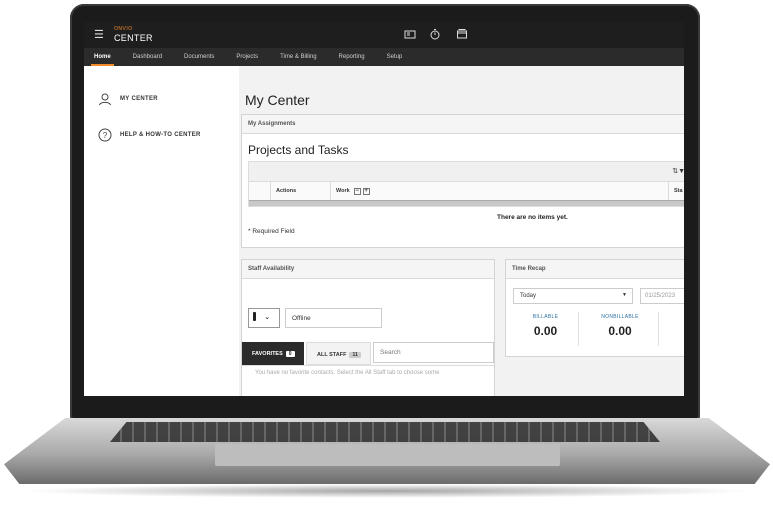  Describe the element at coordinates (357, 191) in the screenshot. I see `collapse-icon: −` at that location.